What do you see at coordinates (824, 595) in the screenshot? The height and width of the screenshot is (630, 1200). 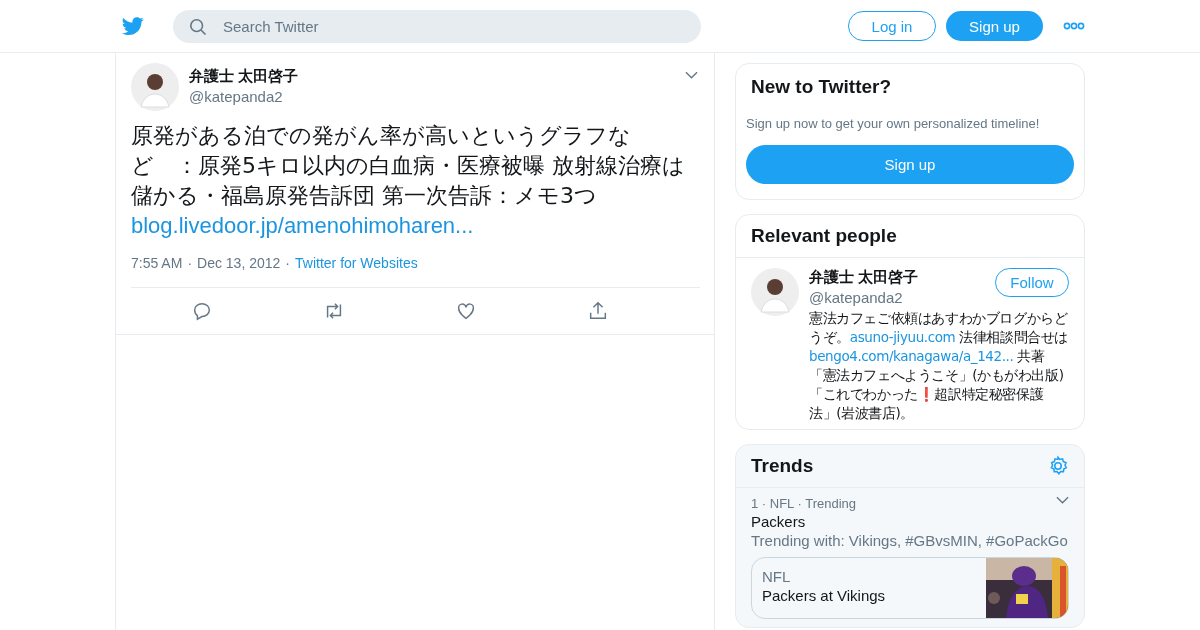 I see `news-headline: Packers at Vikings` at bounding box center [824, 595].